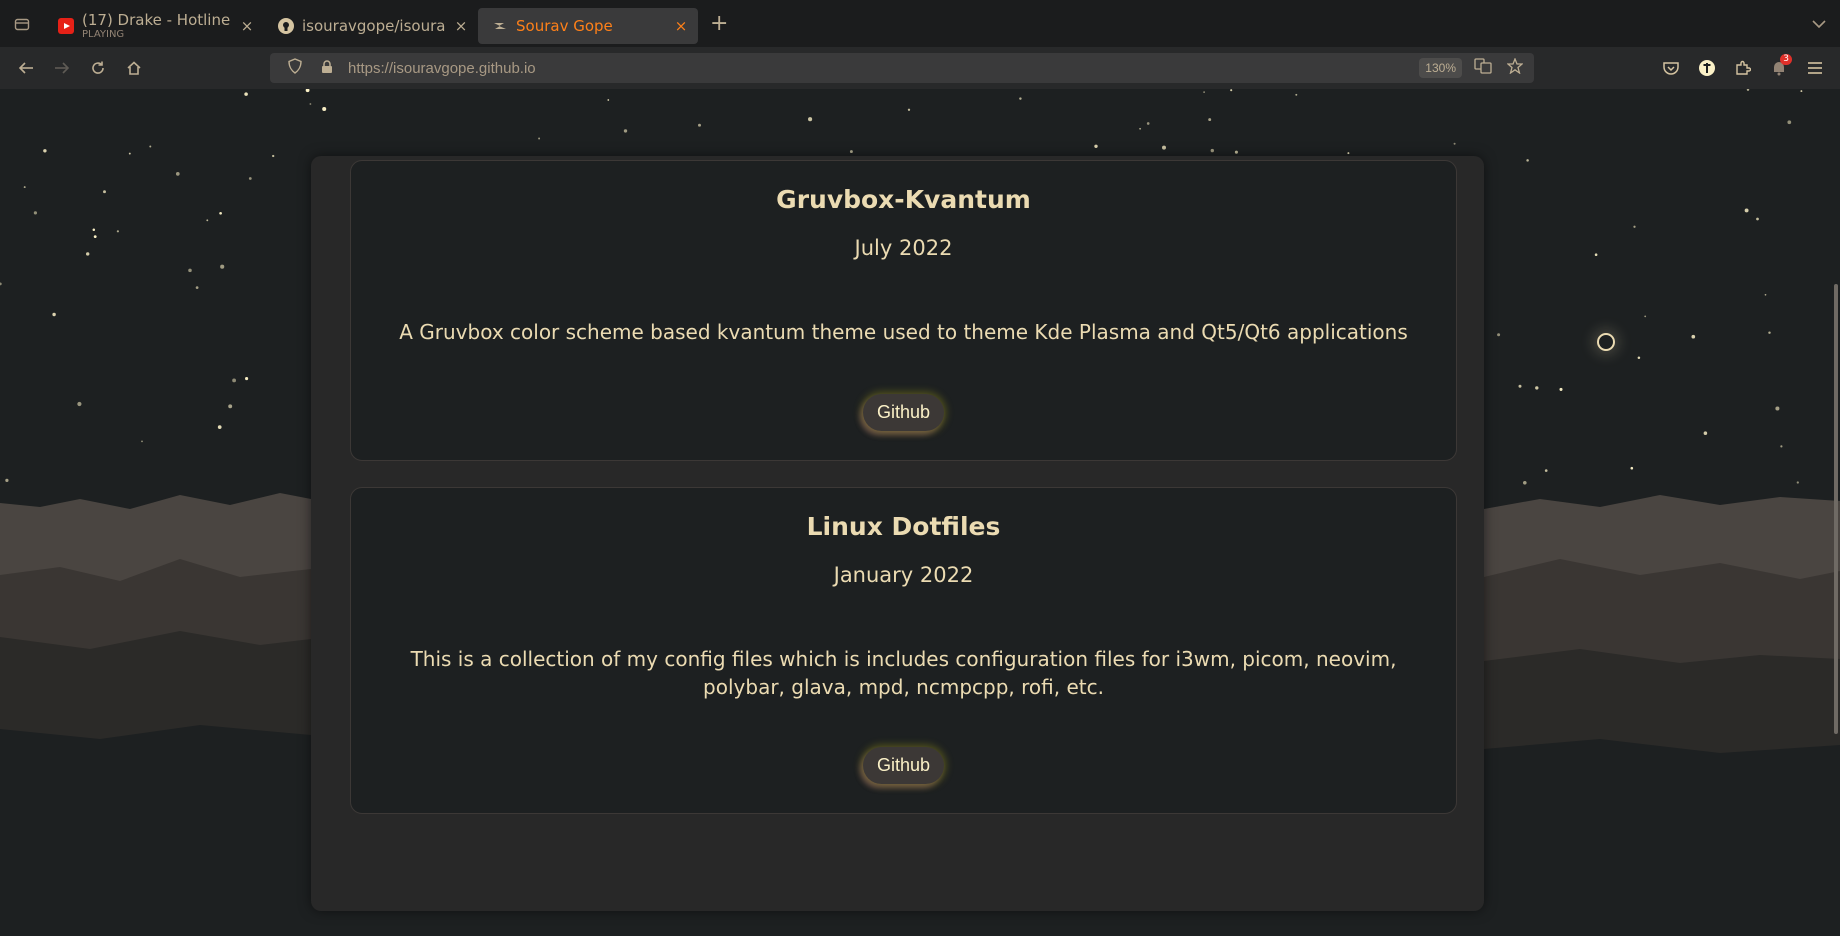  Describe the element at coordinates (1786, 59) in the screenshot. I see `notification-badge: 3` at that location.